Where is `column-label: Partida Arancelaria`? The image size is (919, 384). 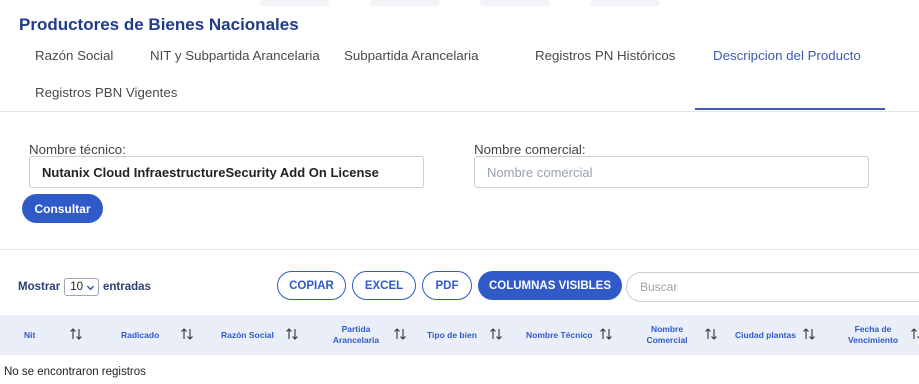
column-label: Partida Arancelaria is located at coordinates (356, 334).